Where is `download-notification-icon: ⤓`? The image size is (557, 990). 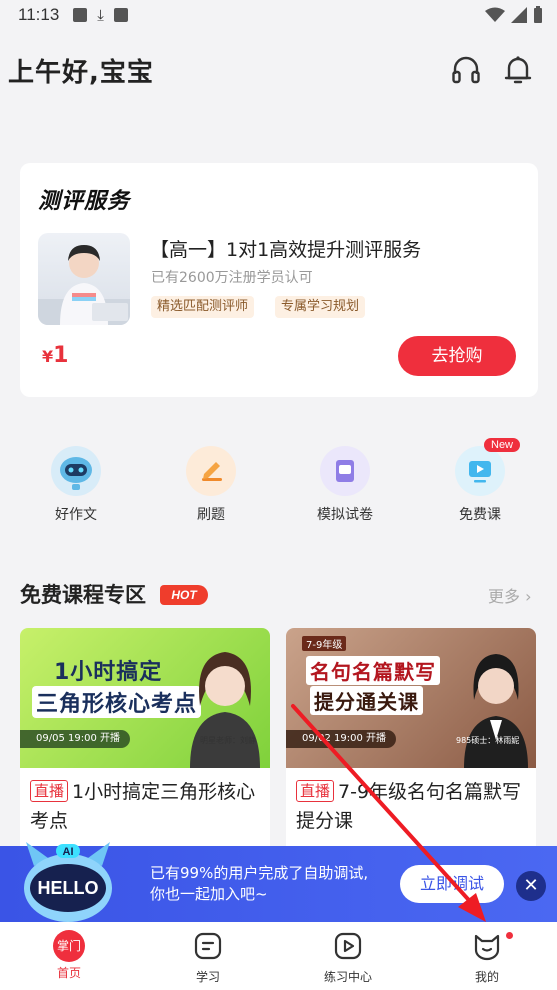
download-notification-icon: ⤓ is located at coordinates (100, 15).